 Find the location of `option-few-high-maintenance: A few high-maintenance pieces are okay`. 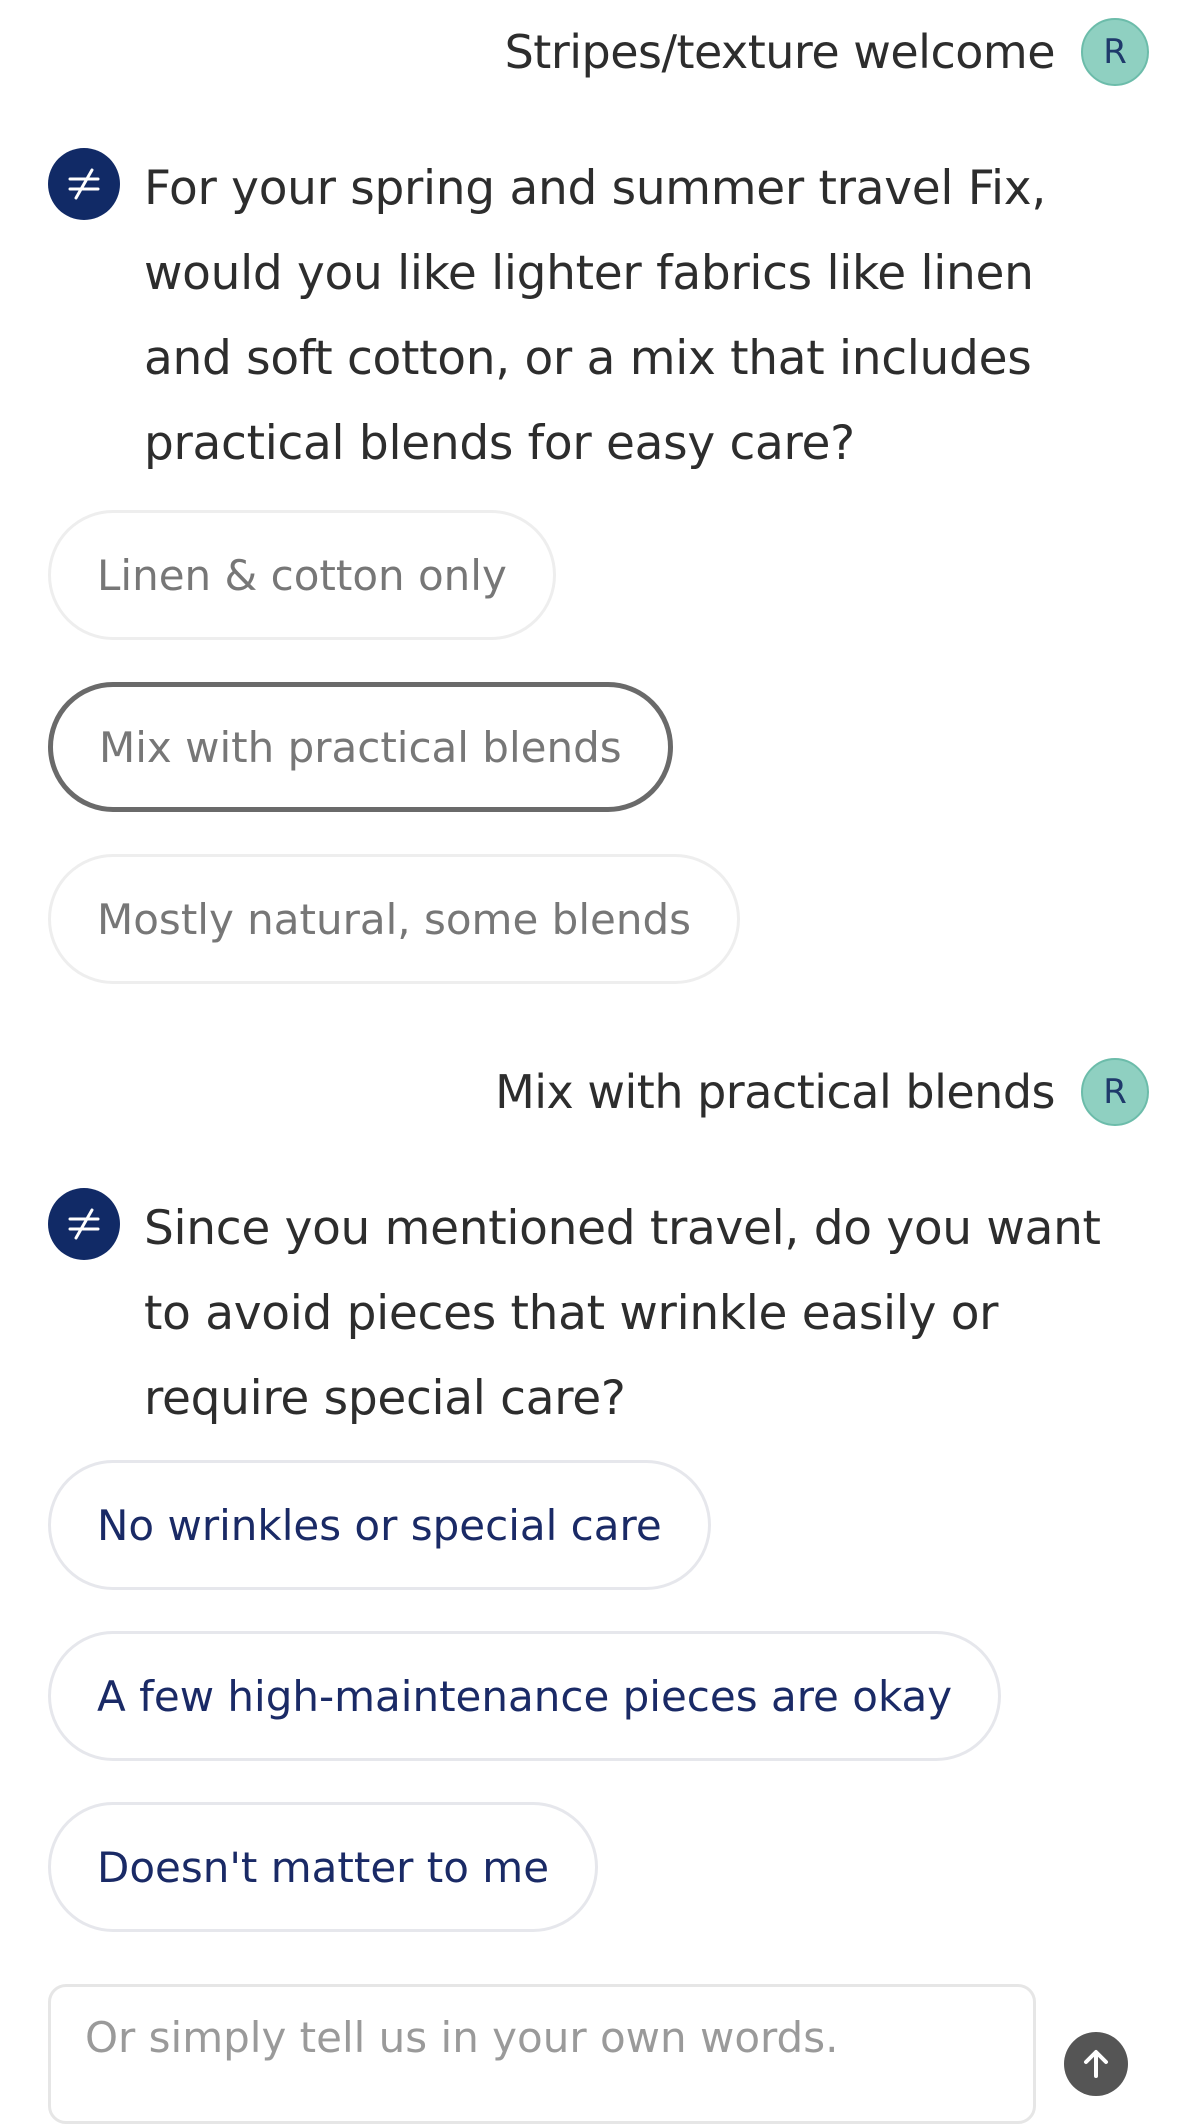

option-few-high-maintenance: A few high-maintenance pieces are okay is located at coordinates (525, 1696).